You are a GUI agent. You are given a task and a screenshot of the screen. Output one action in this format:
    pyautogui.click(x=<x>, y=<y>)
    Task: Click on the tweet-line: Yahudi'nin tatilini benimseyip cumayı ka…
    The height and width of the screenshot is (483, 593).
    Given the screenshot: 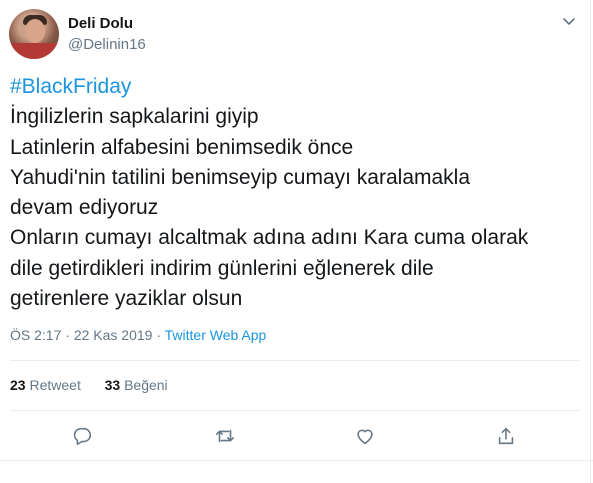 What is the action you would take?
    pyautogui.click(x=240, y=177)
    